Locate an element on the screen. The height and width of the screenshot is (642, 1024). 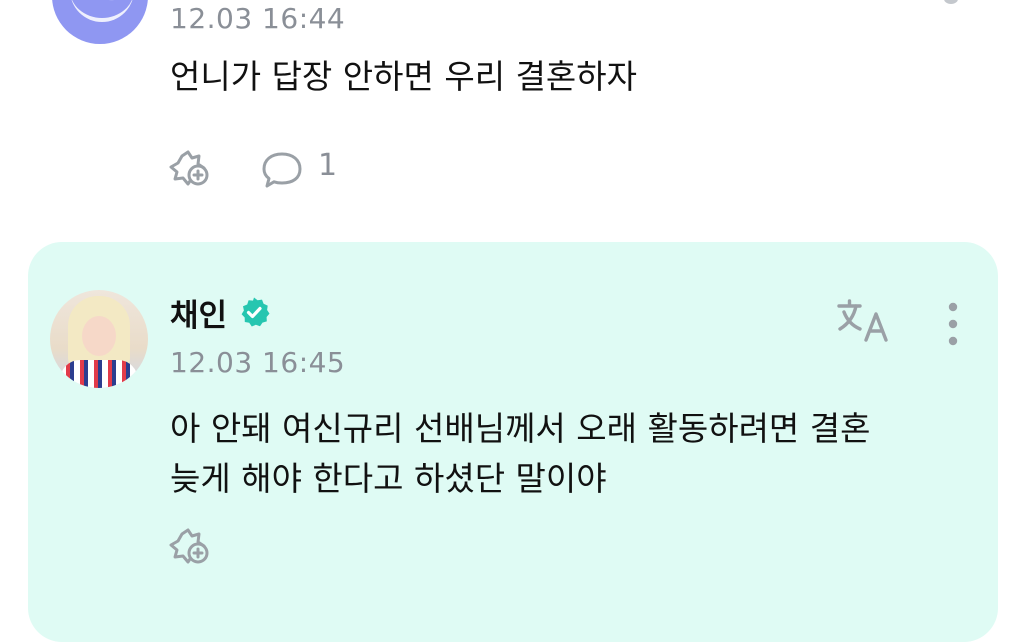
avatar-decoration is located at coordinates (102, 11).